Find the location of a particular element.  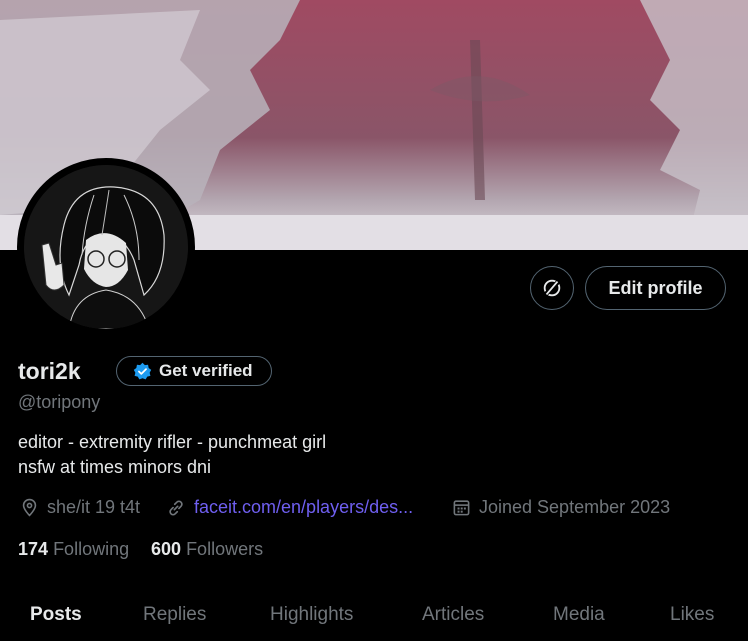

avatar-image is located at coordinates (106, 247).